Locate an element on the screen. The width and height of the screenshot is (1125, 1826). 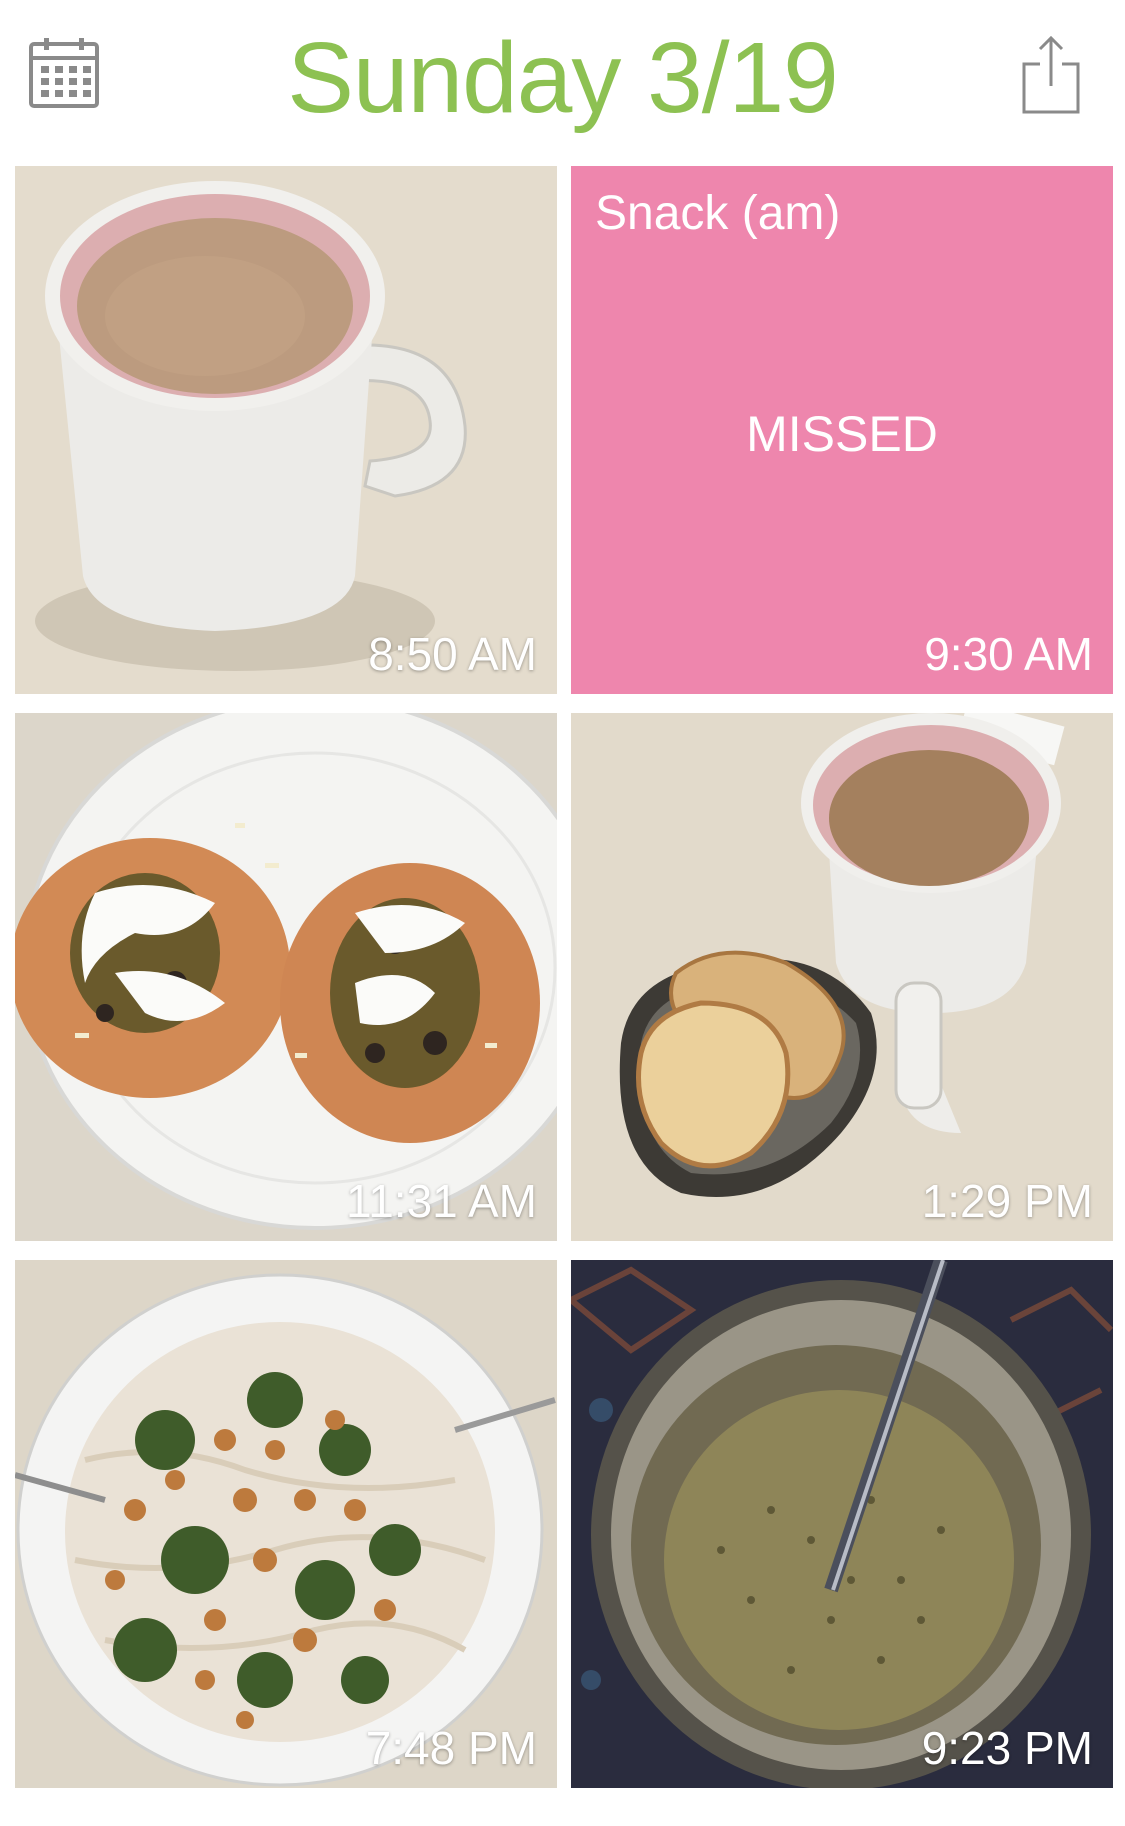
meal-tile-5: 7:48 PM is located at coordinates (286, 1524).